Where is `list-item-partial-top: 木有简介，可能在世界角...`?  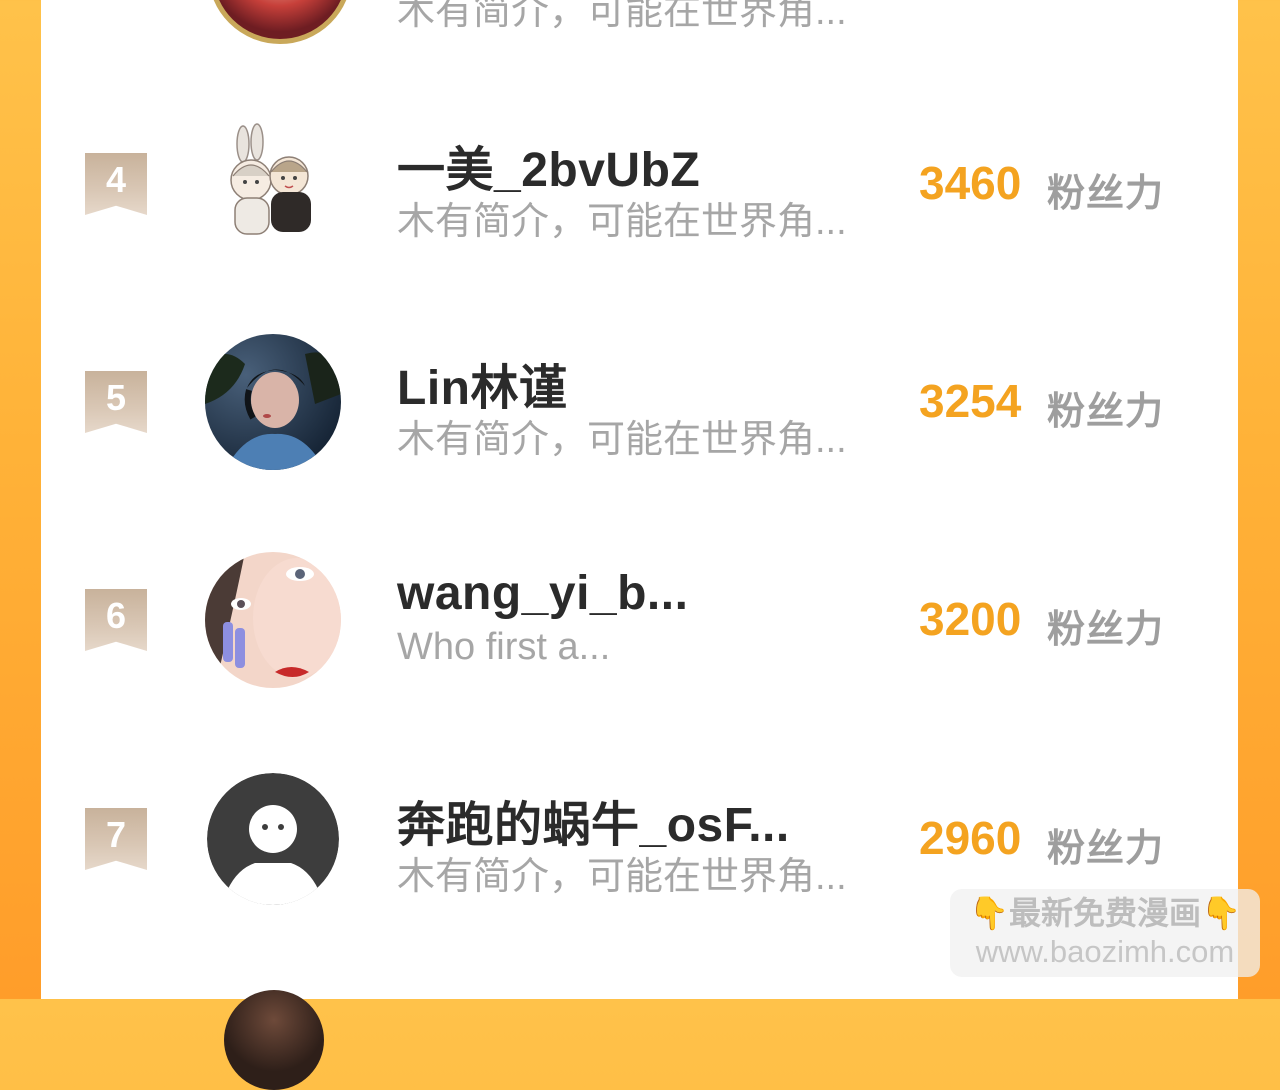
list-item-partial-top: 木有简介，可能在世界角... is located at coordinates (639, 25).